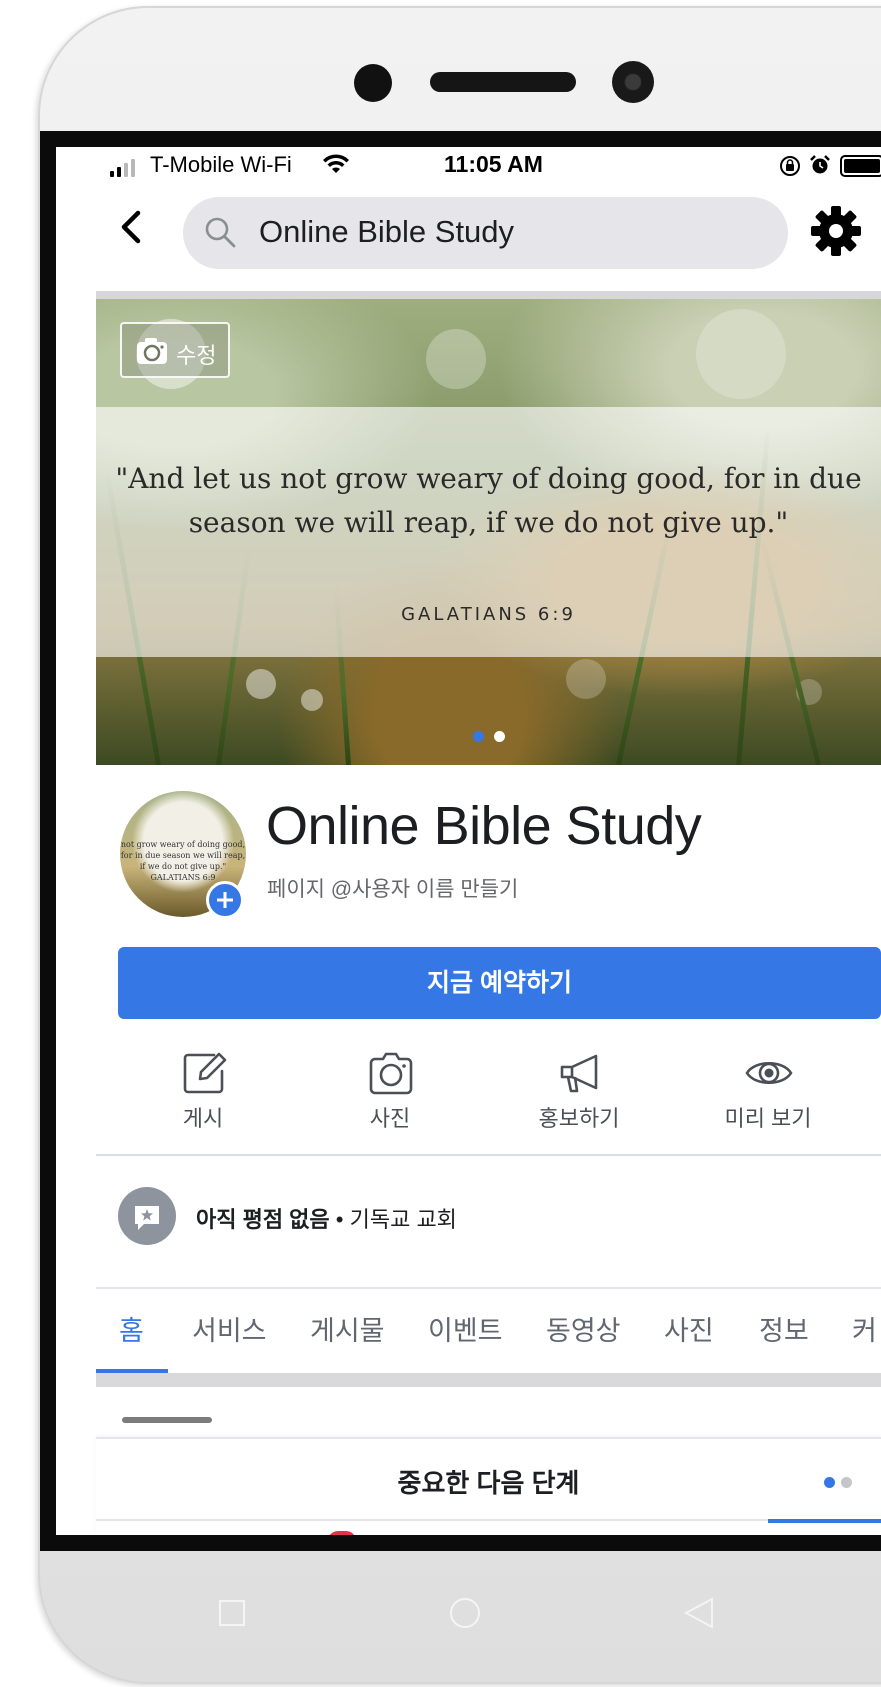 This screenshot has height=1687, width=881. I want to click on promote-action-button: 홍보하기, so click(579, 1092).